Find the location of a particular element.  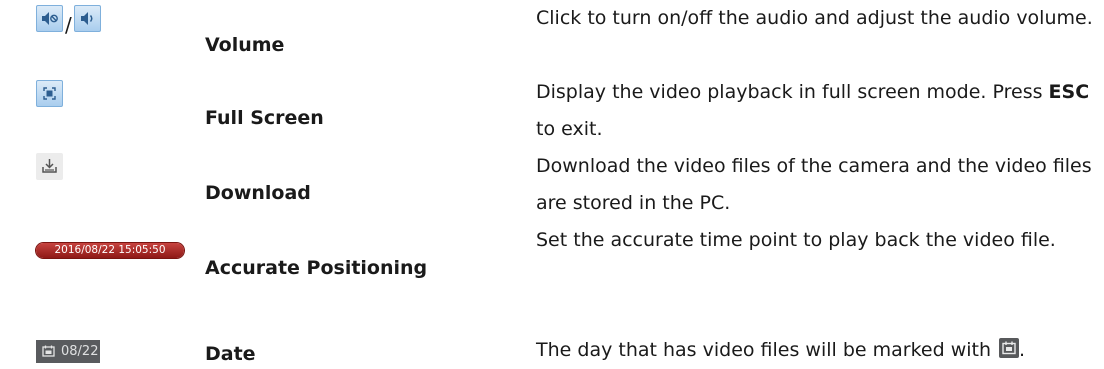

date-selector: 08/22 is located at coordinates (68, 351).